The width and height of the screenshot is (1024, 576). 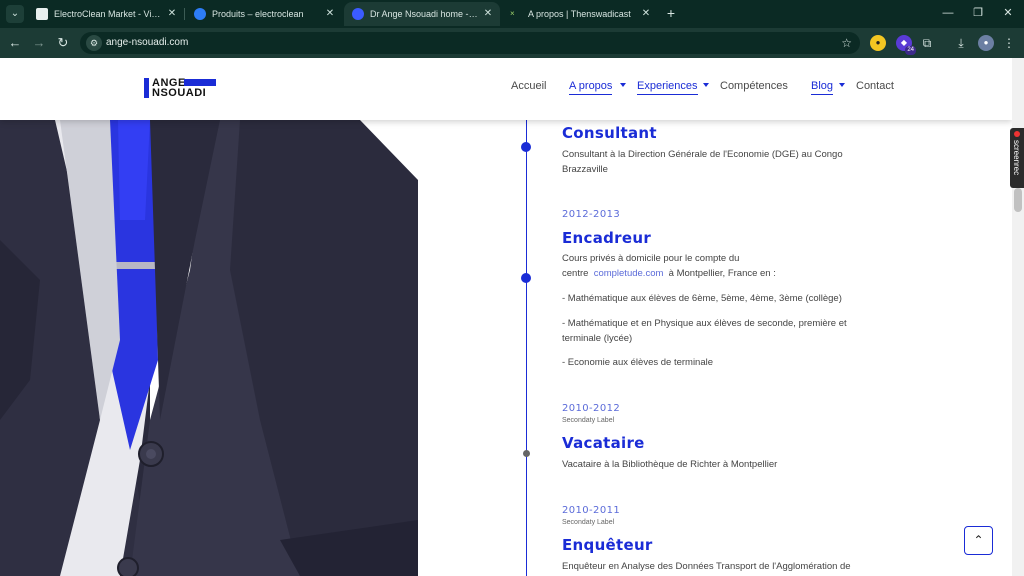 What do you see at coordinates (667, 87) in the screenshot?
I see `nav-experiences: Experiences` at bounding box center [667, 87].